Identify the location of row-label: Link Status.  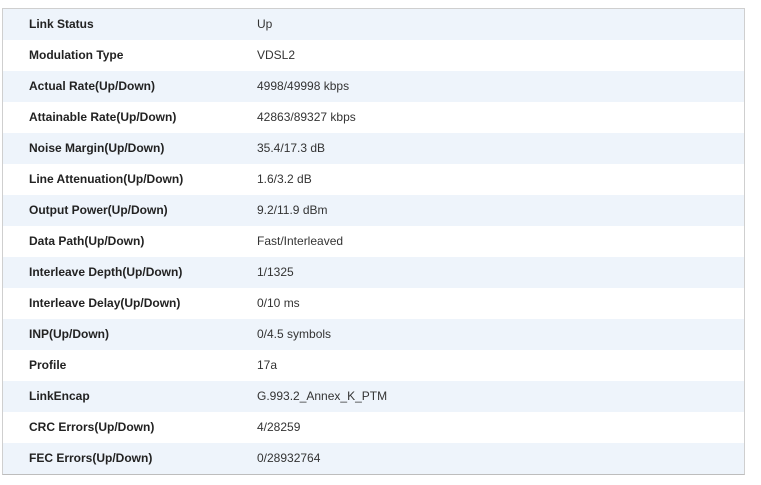
(61, 24).